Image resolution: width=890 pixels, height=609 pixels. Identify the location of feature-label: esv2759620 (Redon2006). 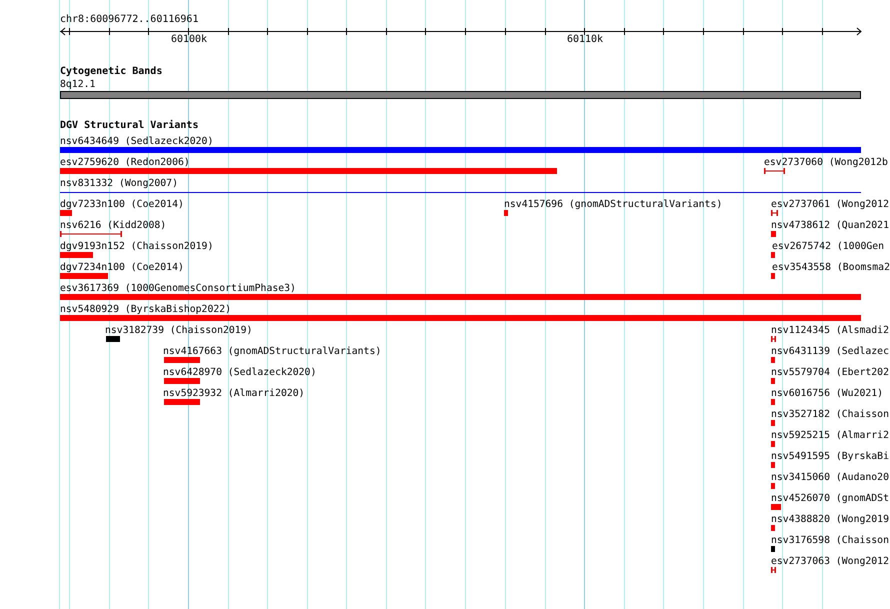
(125, 162).